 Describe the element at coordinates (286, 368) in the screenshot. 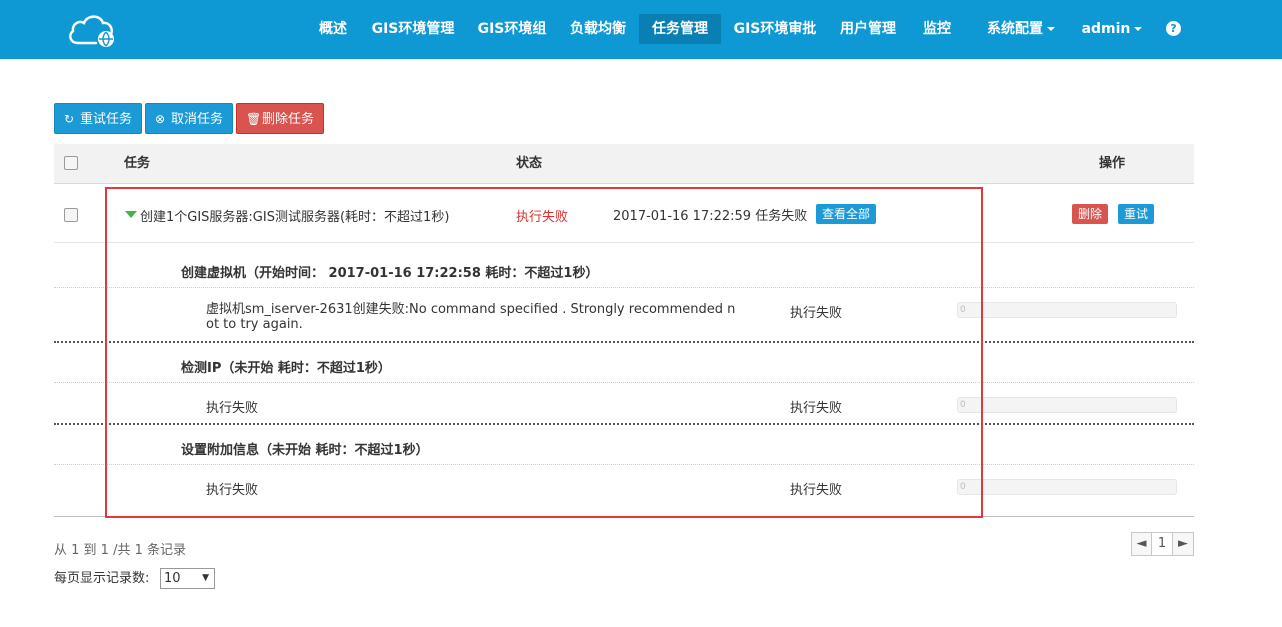

I see `step-title: 检测IP（未开始 耗时：不超过1秒）` at that location.